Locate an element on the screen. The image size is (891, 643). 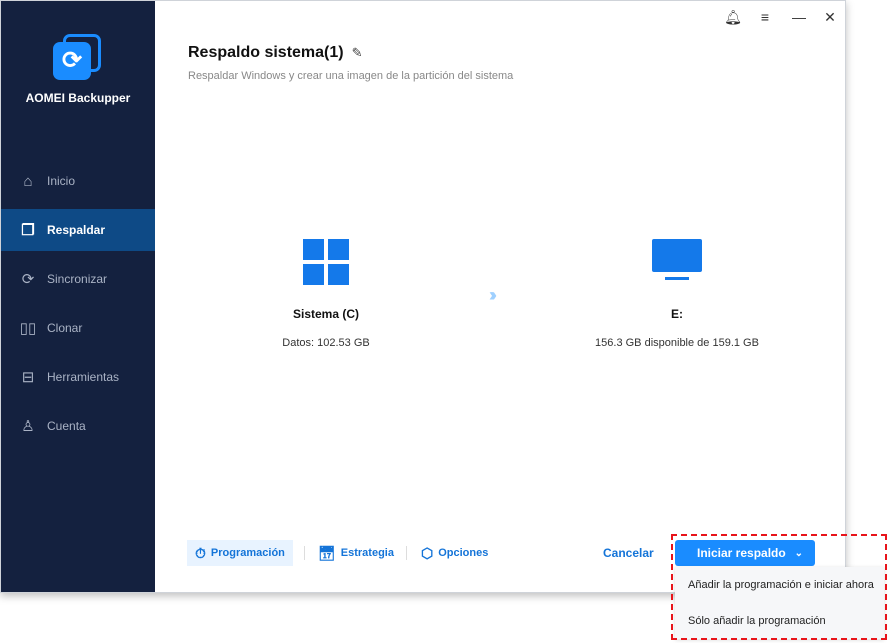
page-title: Respaldo sistema(1) ✎ is located at coordinates (275, 53).